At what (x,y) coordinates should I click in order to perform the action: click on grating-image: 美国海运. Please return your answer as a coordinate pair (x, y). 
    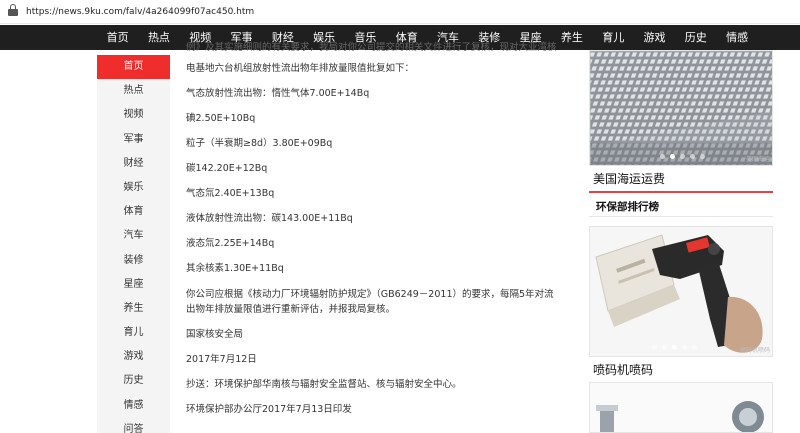
    Looking at the image, I should click on (681, 108).